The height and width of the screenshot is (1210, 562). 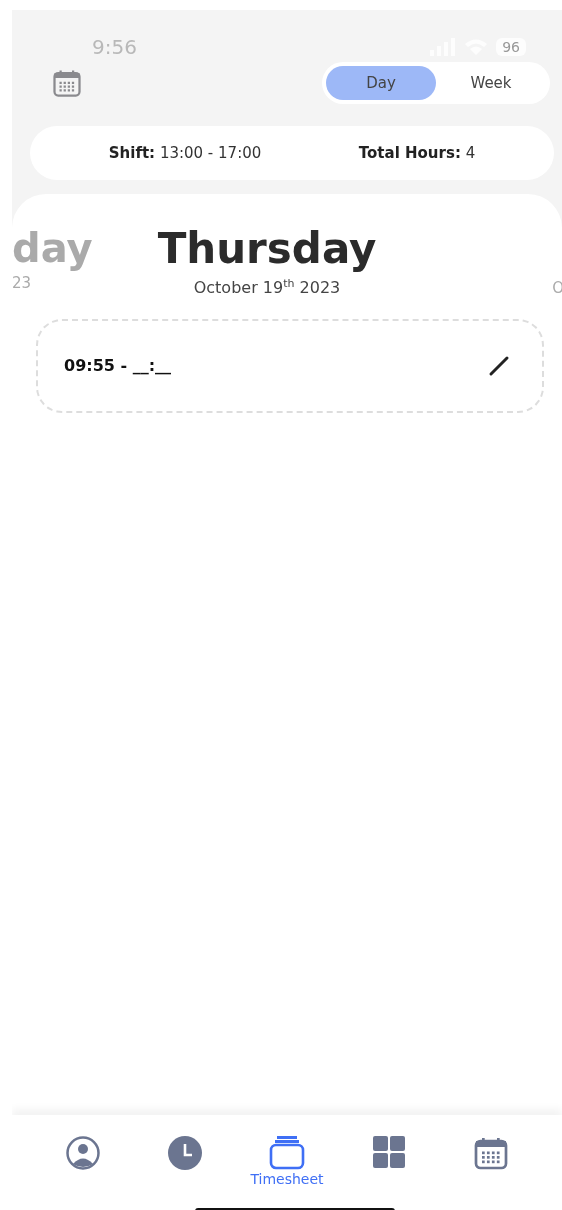 I want to click on nav-label: Timesheet, so click(x=287, y=1179).